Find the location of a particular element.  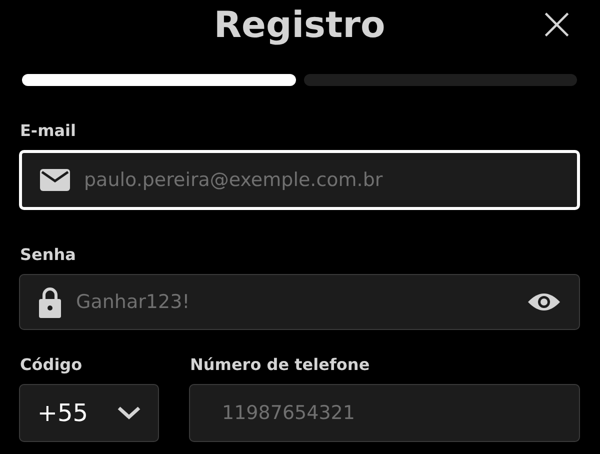

phone-field: 11987654321 is located at coordinates (384, 413).